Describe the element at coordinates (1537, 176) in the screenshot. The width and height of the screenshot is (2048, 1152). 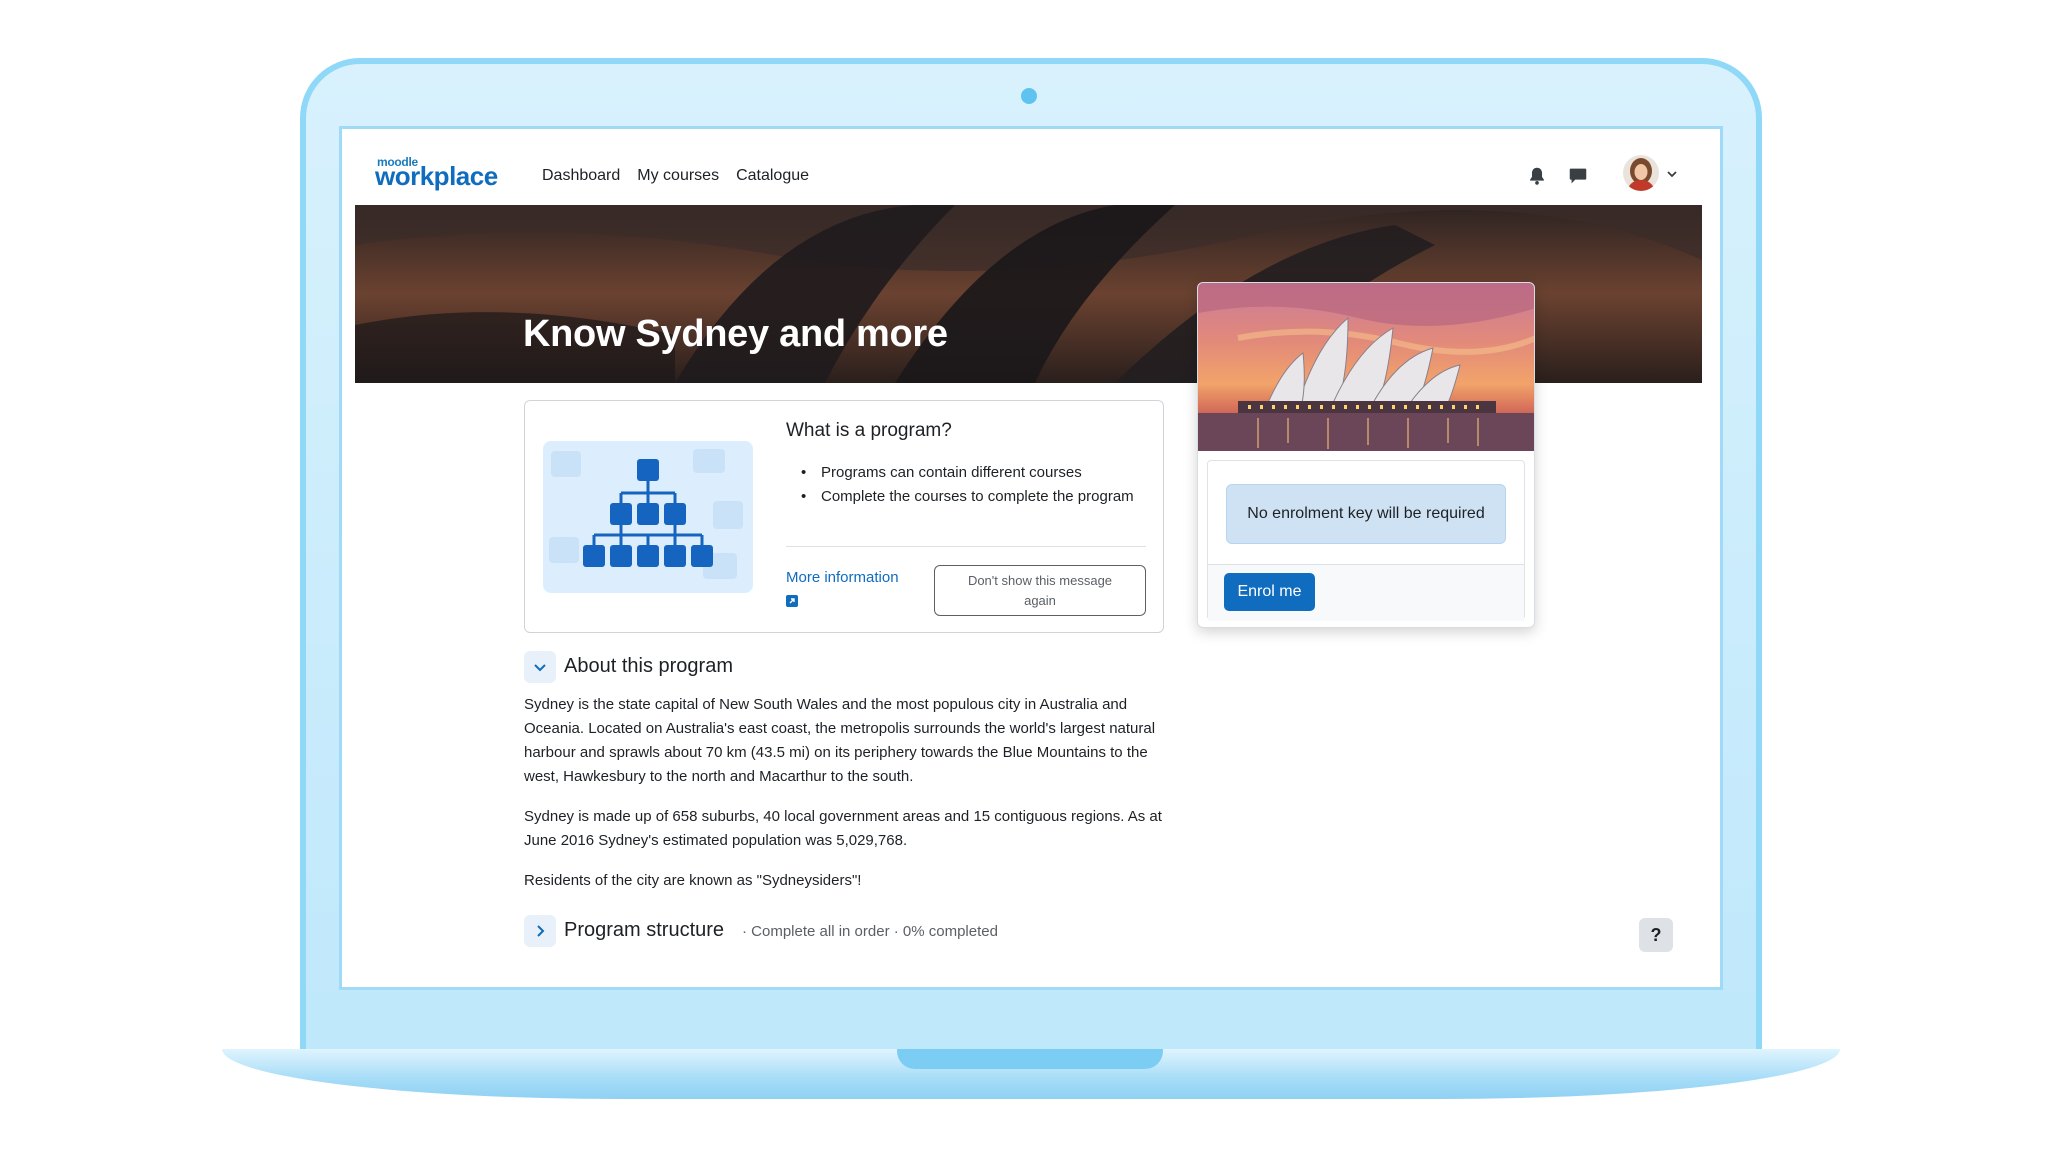
I see `bell-icon` at that location.